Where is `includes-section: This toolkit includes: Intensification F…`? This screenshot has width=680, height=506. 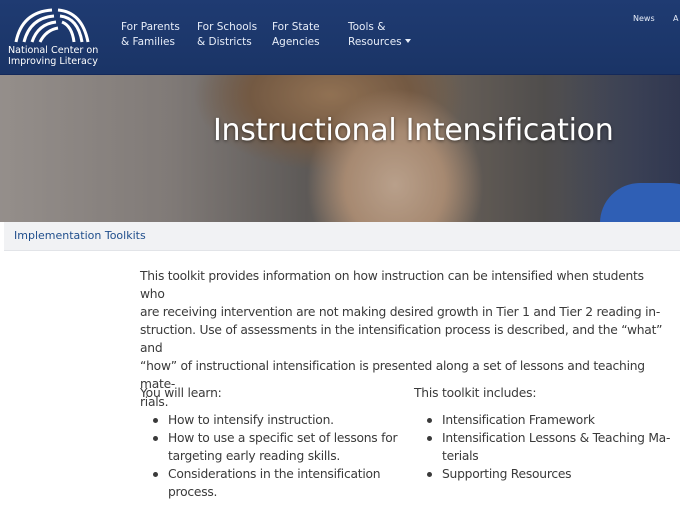
includes-section: This toolkit includes: Intensification F… is located at coordinates (545, 433).